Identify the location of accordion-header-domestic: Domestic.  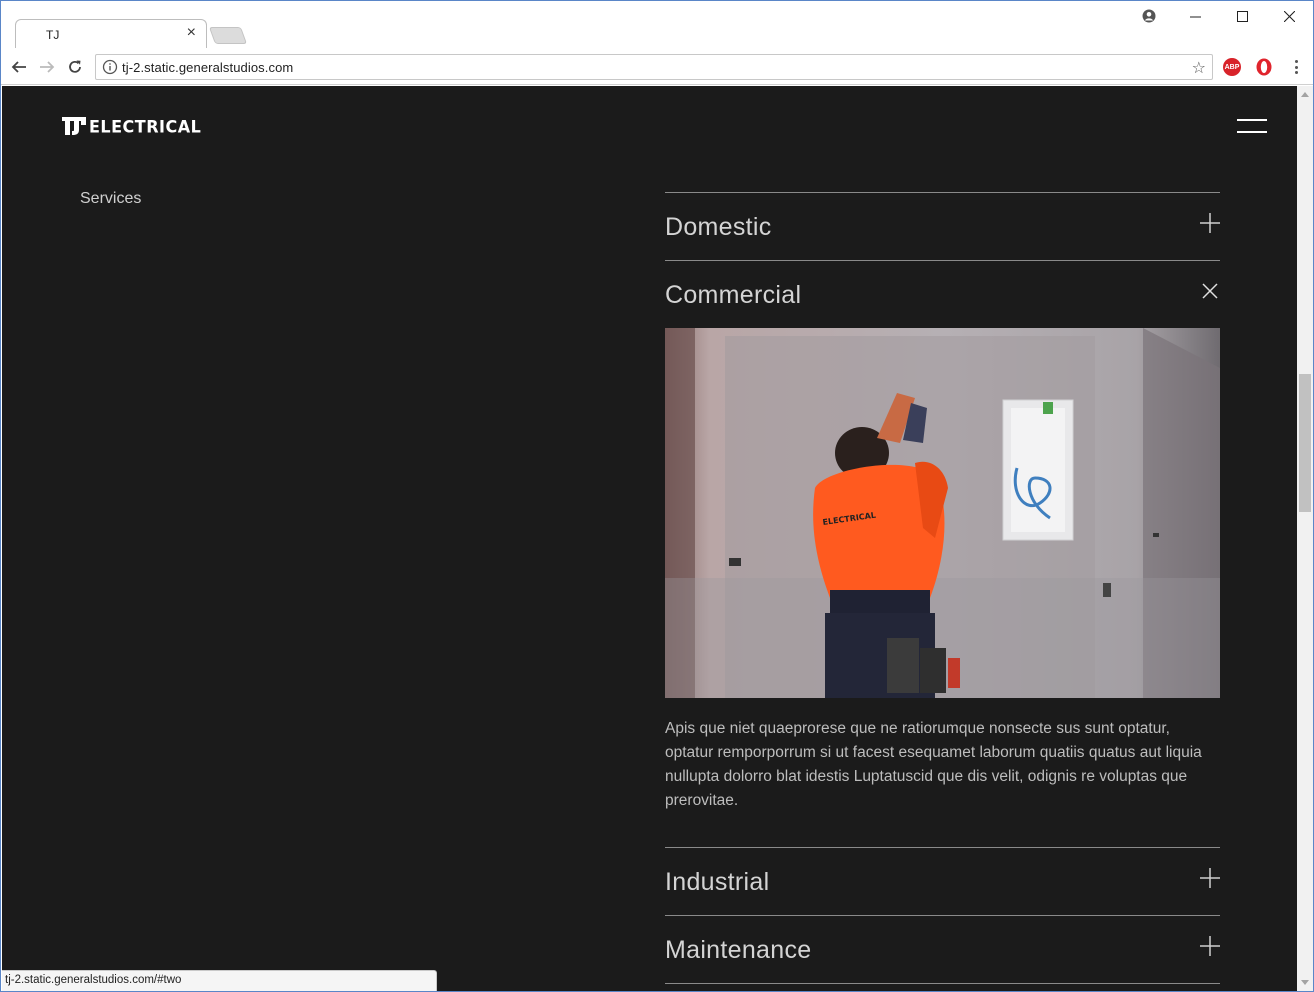
(942, 226).